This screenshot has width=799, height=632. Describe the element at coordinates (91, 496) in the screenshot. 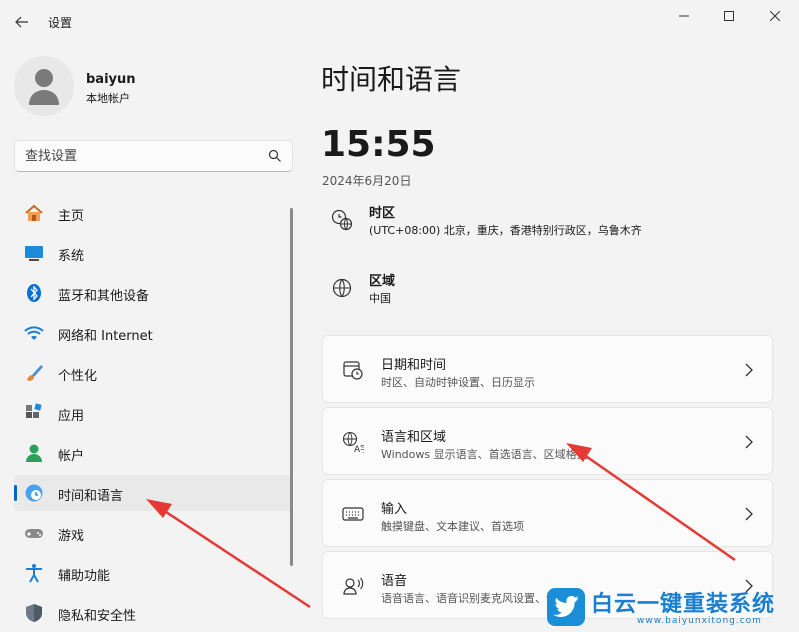

I see `sidebar-item-label: 时间和语言` at that location.